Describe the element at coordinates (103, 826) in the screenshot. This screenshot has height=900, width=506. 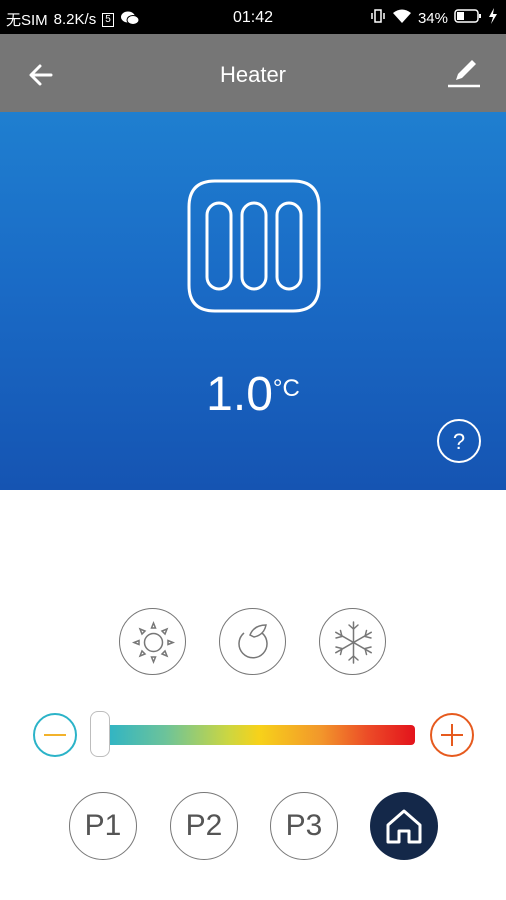
I see `preset-1-button: P1` at that location.